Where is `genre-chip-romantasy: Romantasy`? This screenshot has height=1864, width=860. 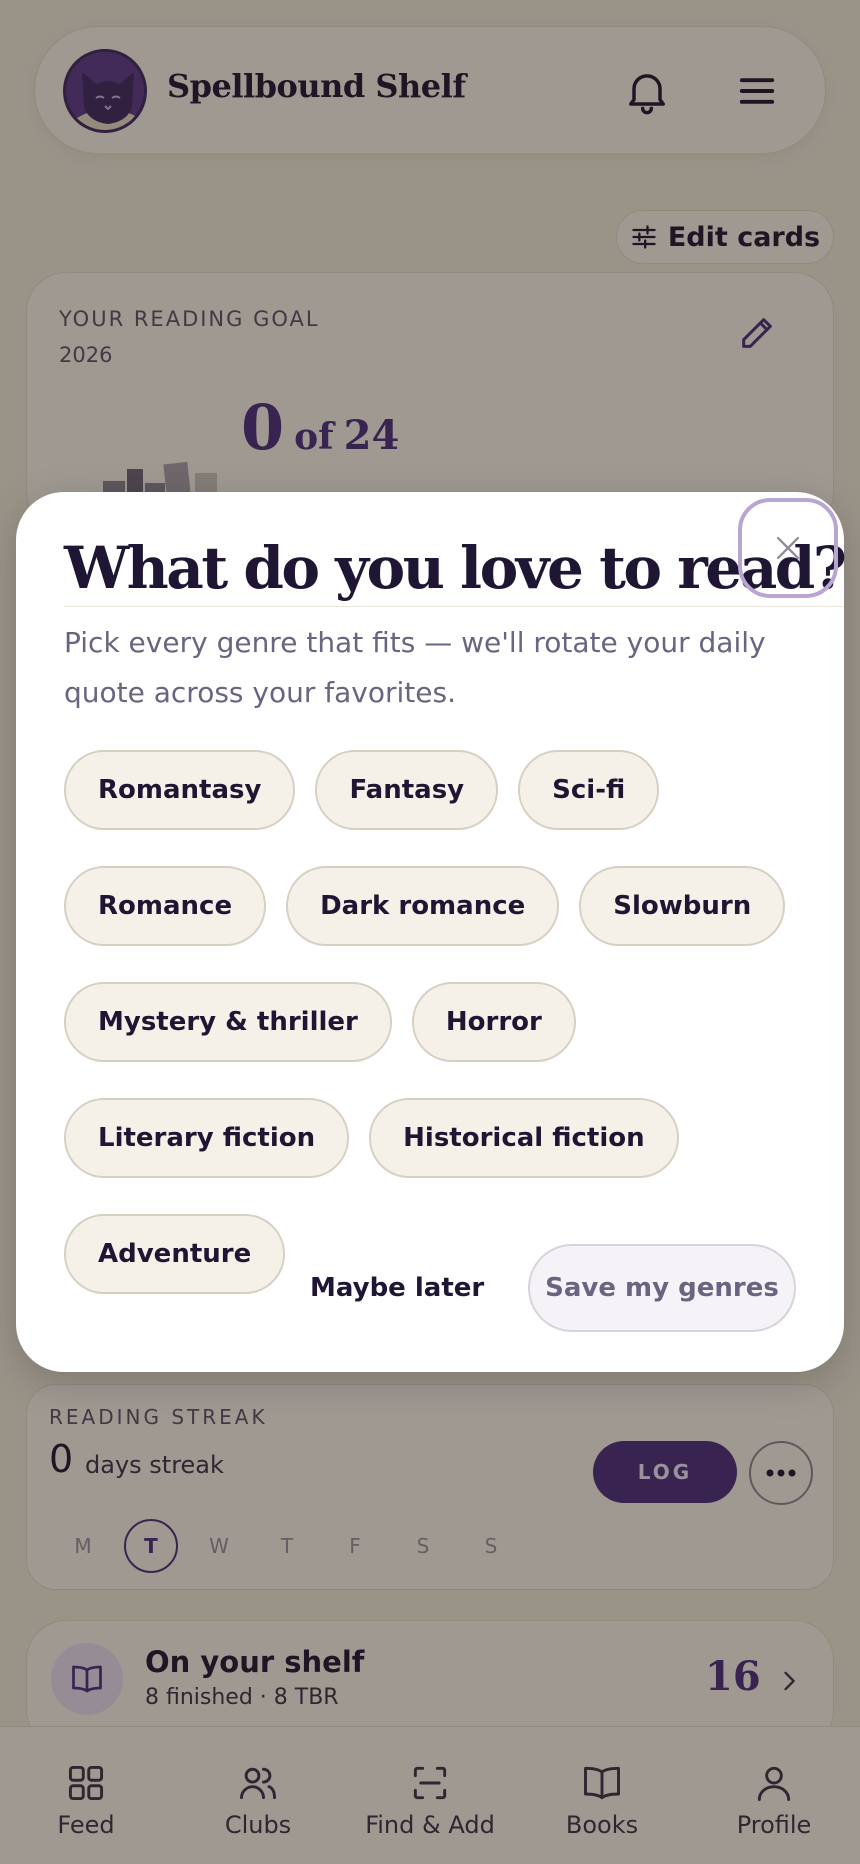 genre-chip-romantasy: Romantasy is located at coordinates (180, 790).